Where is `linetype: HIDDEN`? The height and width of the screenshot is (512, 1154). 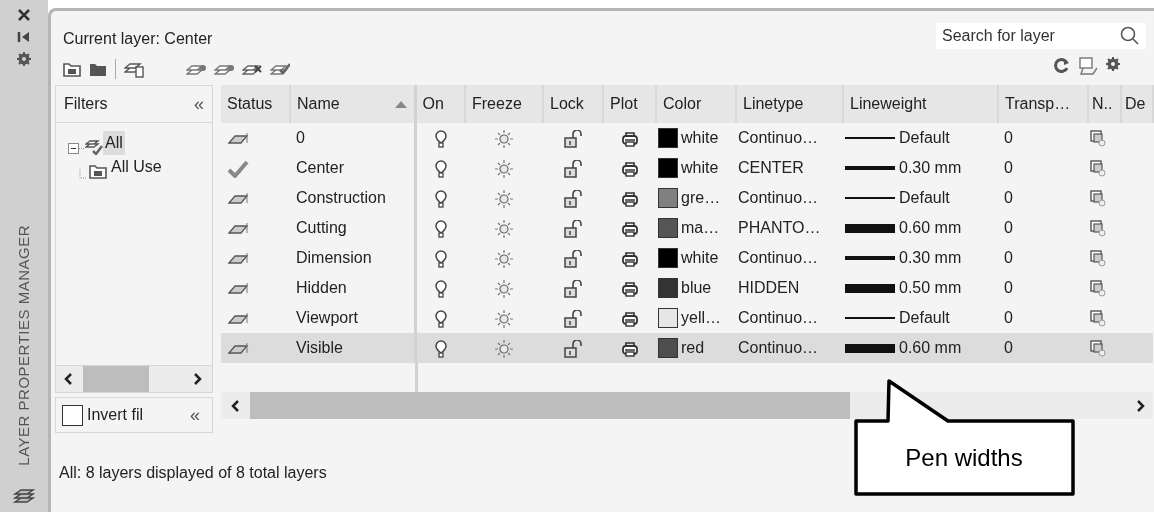 linetype: HIDDEN is located at coordinates (789, 288).